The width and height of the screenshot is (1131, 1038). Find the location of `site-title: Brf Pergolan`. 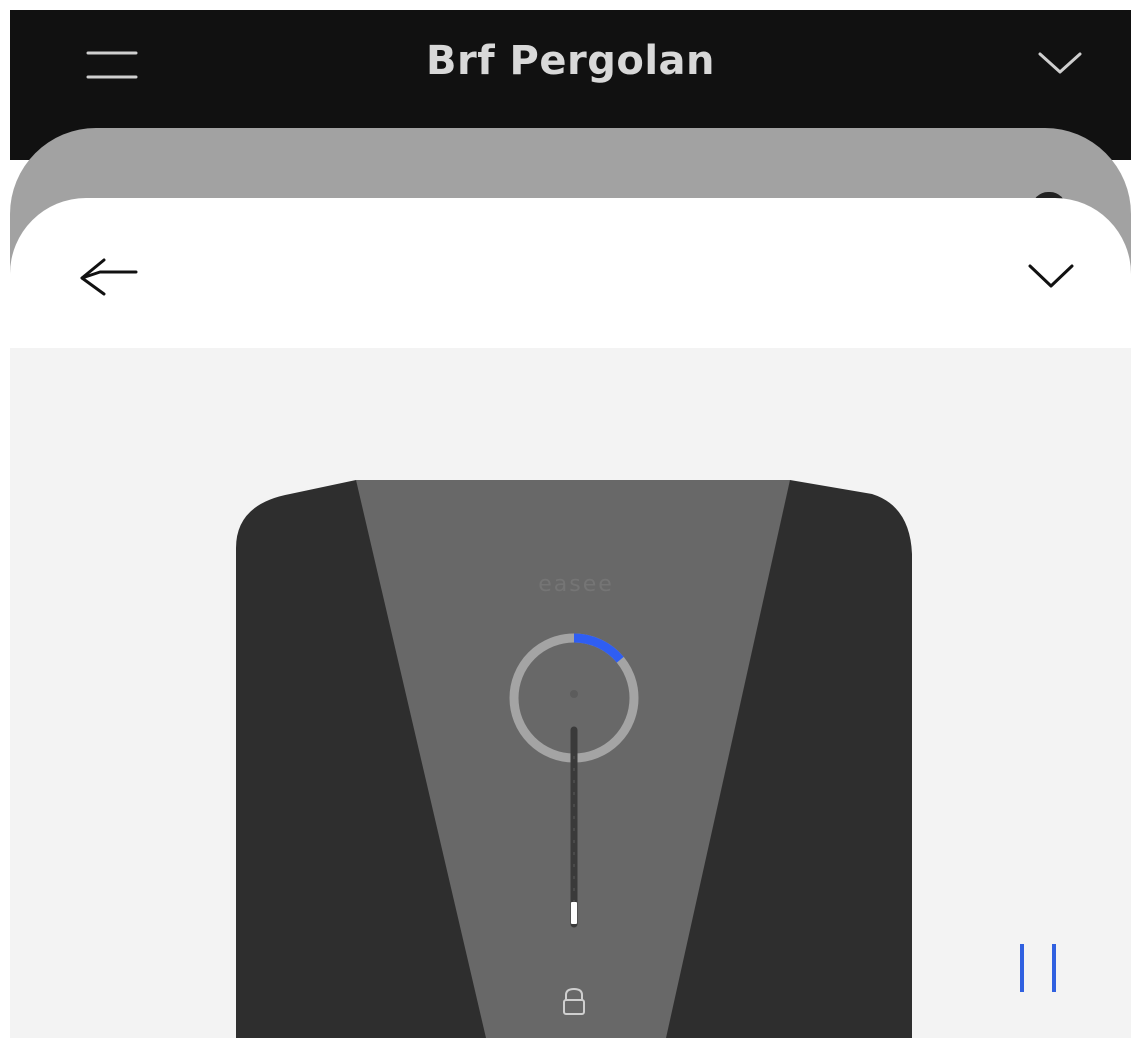

site-title: Brf Pergolan is located at coordinates (570, 61).